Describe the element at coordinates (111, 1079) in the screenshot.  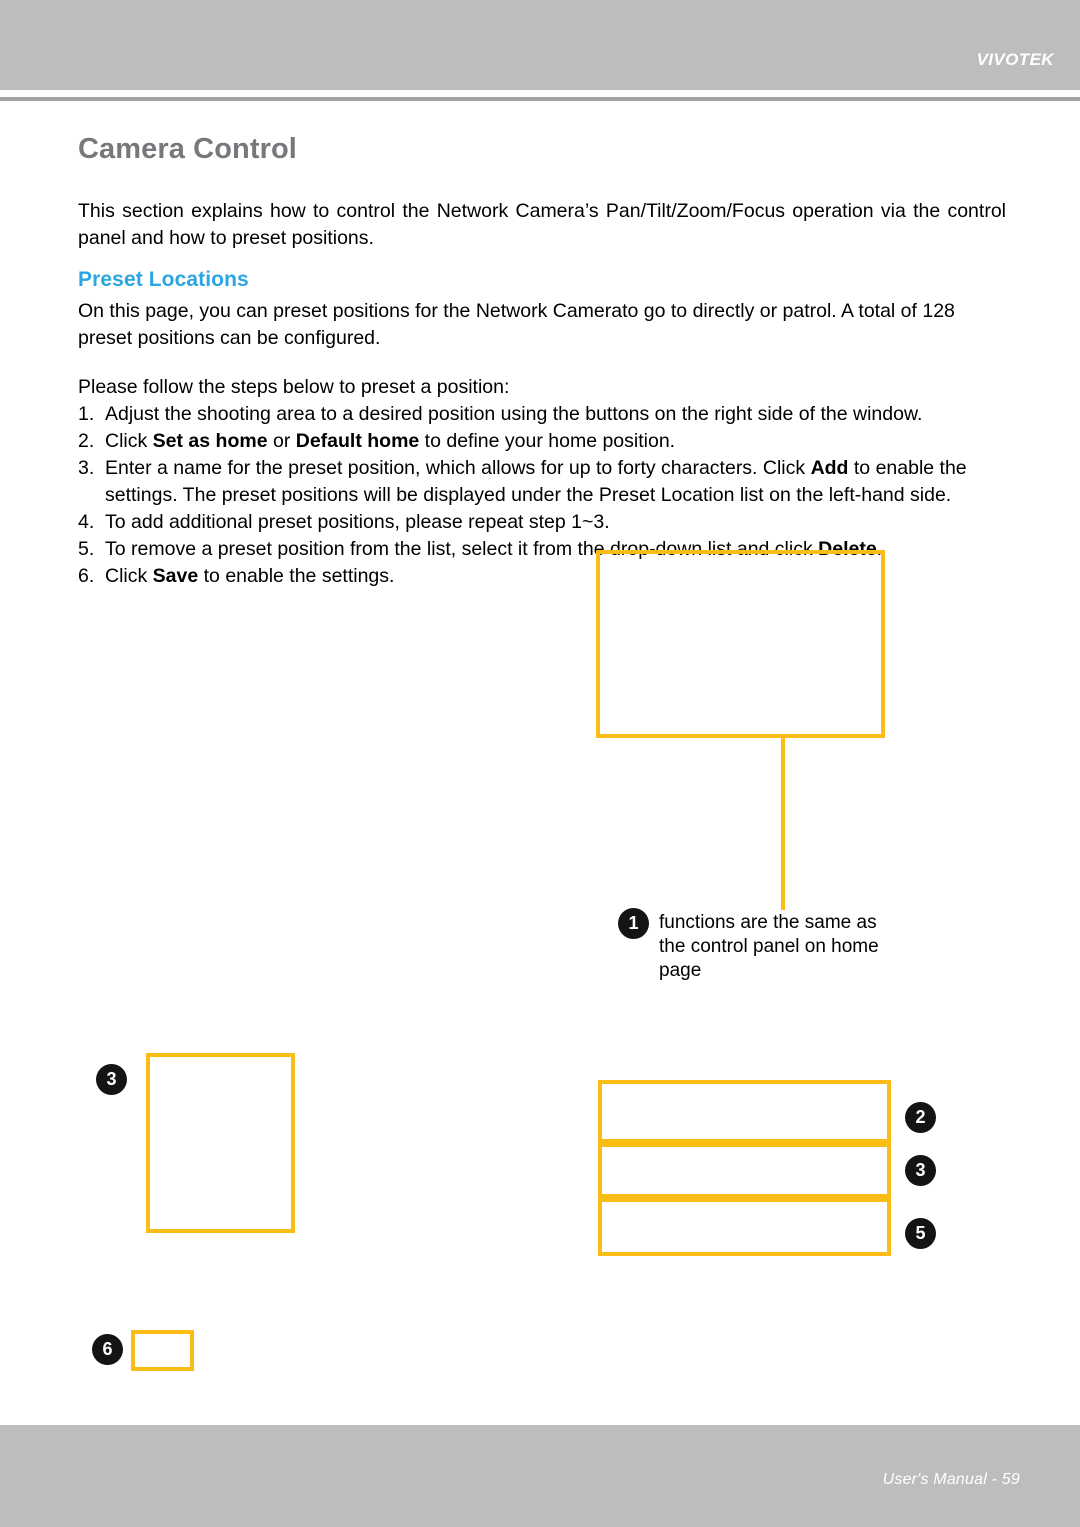
I see `callout-marker-3-left: 3` at that location.